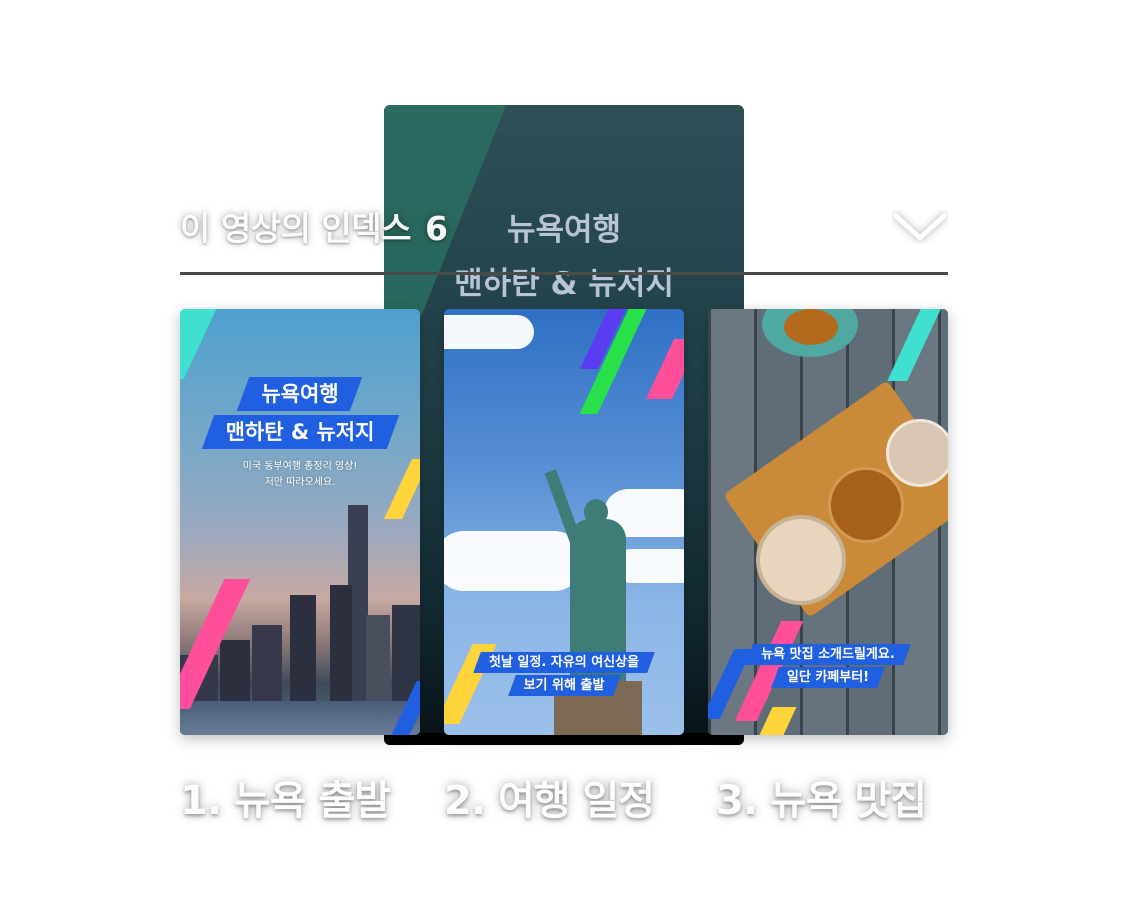  What do you see at coordinates (866, 505) in the screenshot?
I see `tea-glass` at bounding box center [866, 505].